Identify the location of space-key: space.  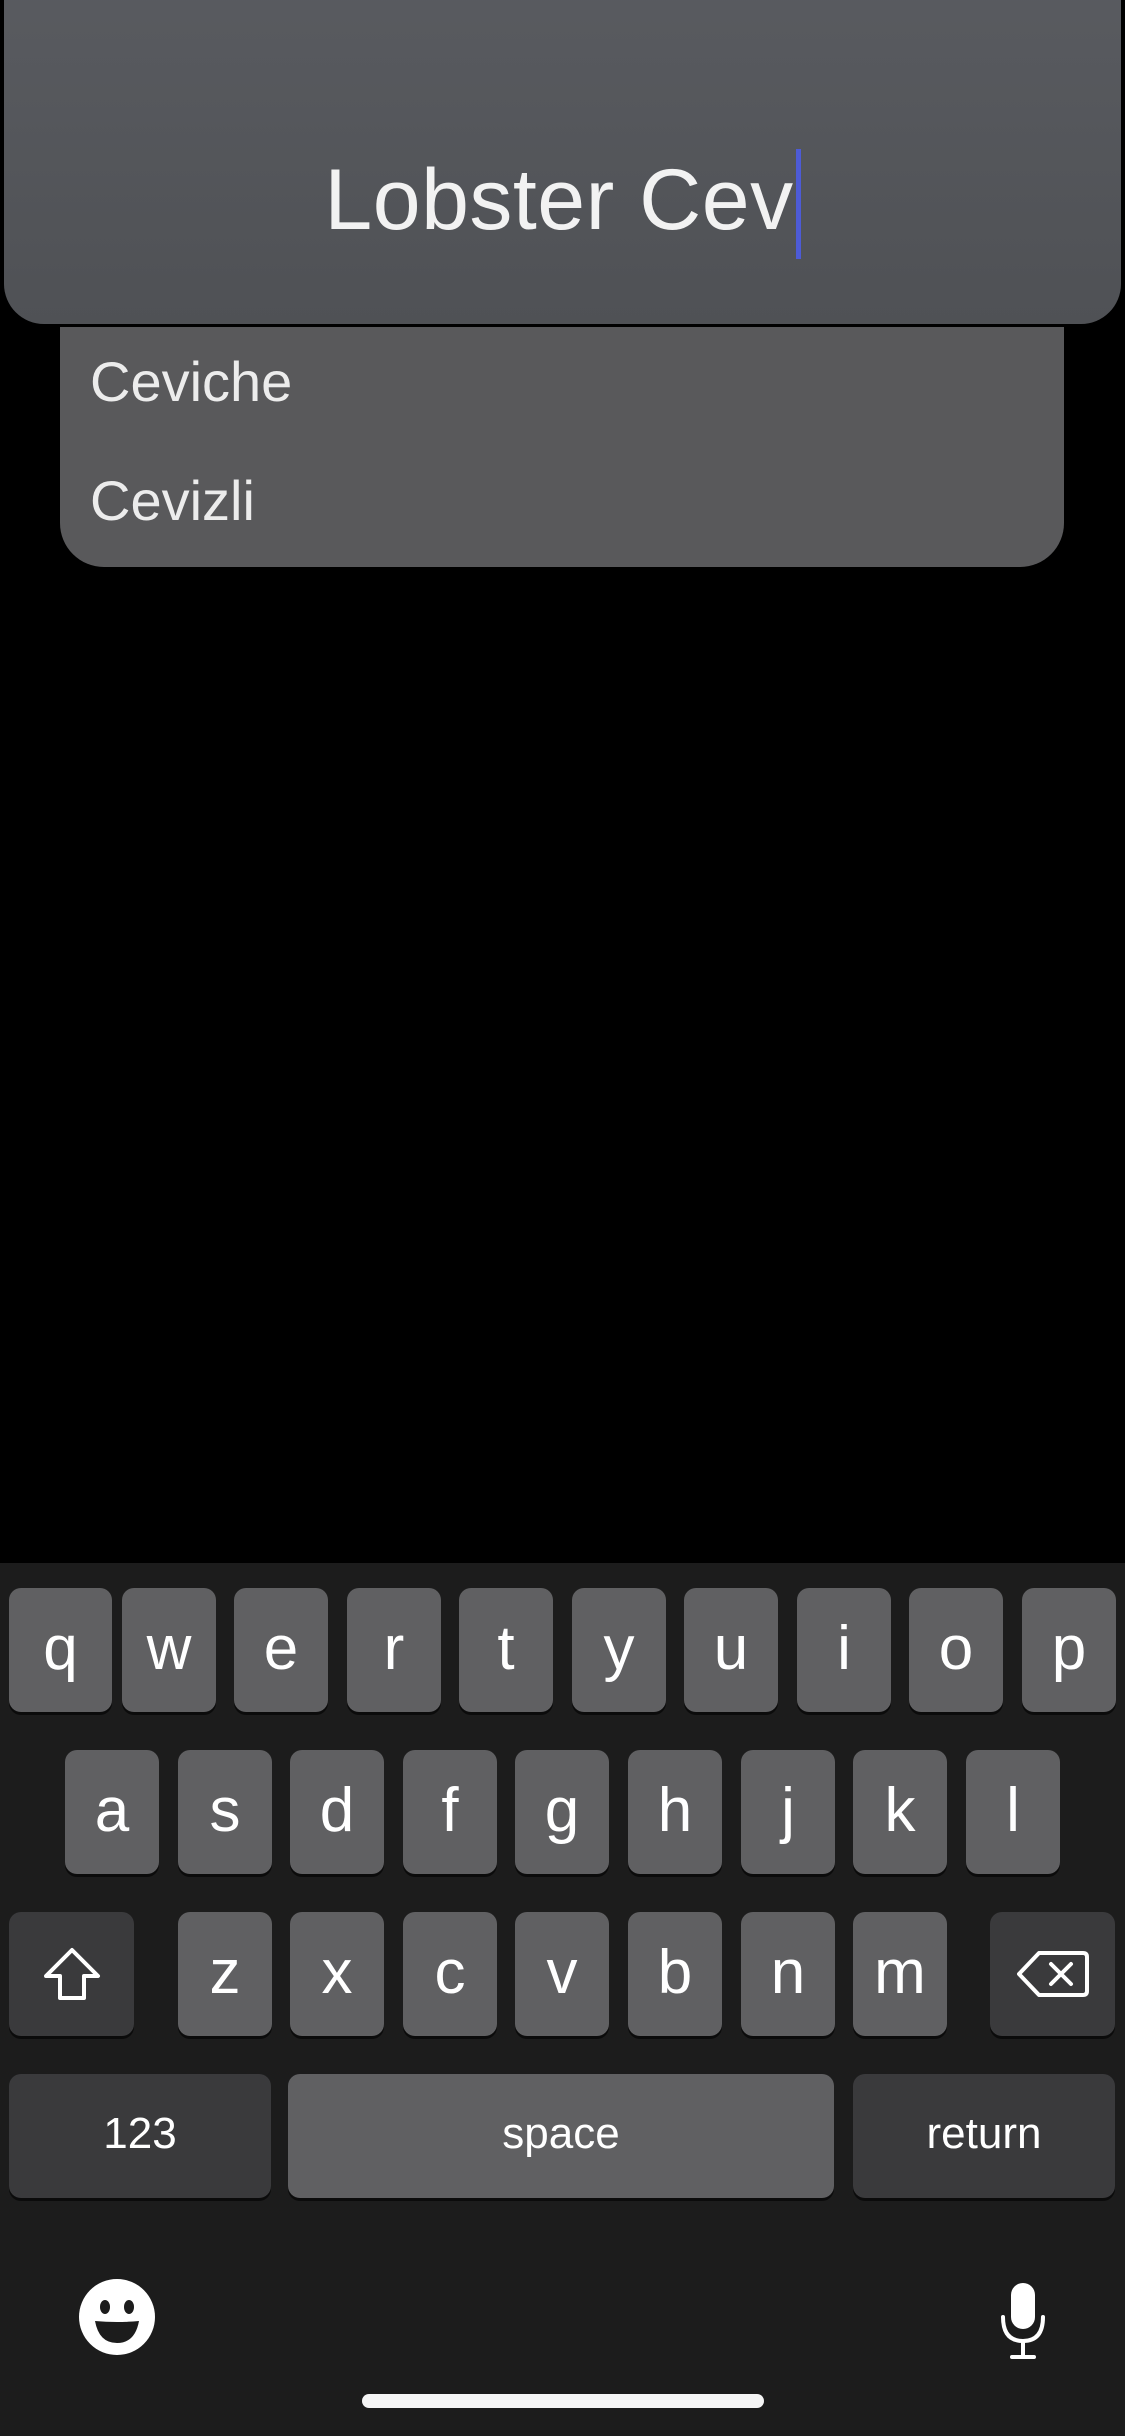
(561, 2136).